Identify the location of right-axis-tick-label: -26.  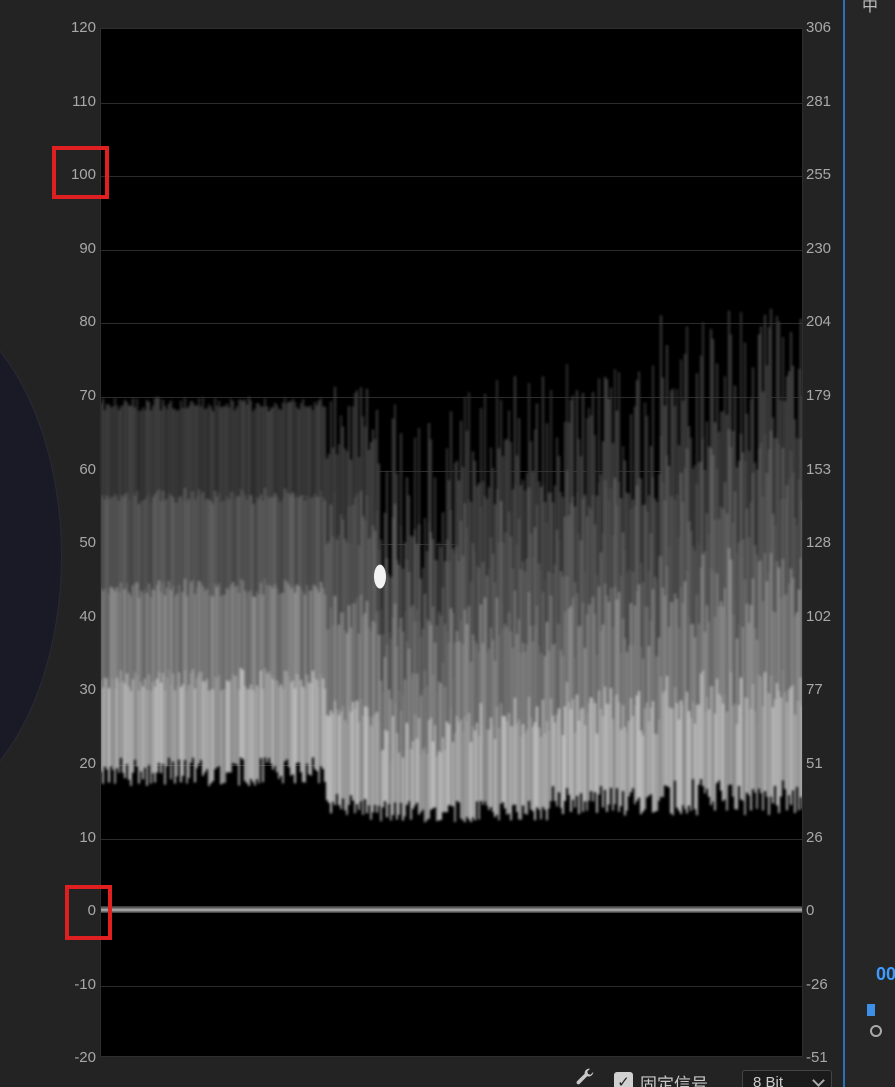
(817, 984).